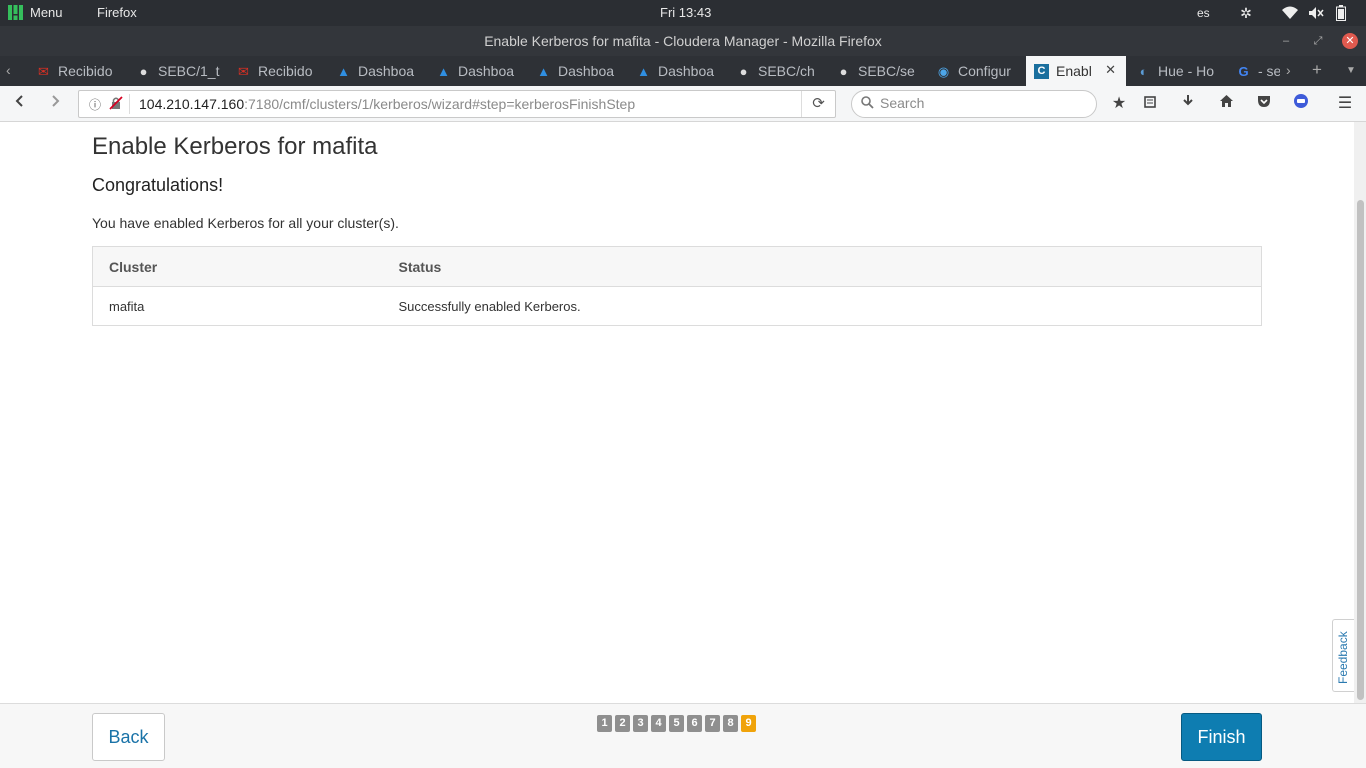 The image size is (1366, 768). What do you see at coordinates (1226, 104) in the screenshot?
I see `home-icon` at bounding box center [1226, 104].